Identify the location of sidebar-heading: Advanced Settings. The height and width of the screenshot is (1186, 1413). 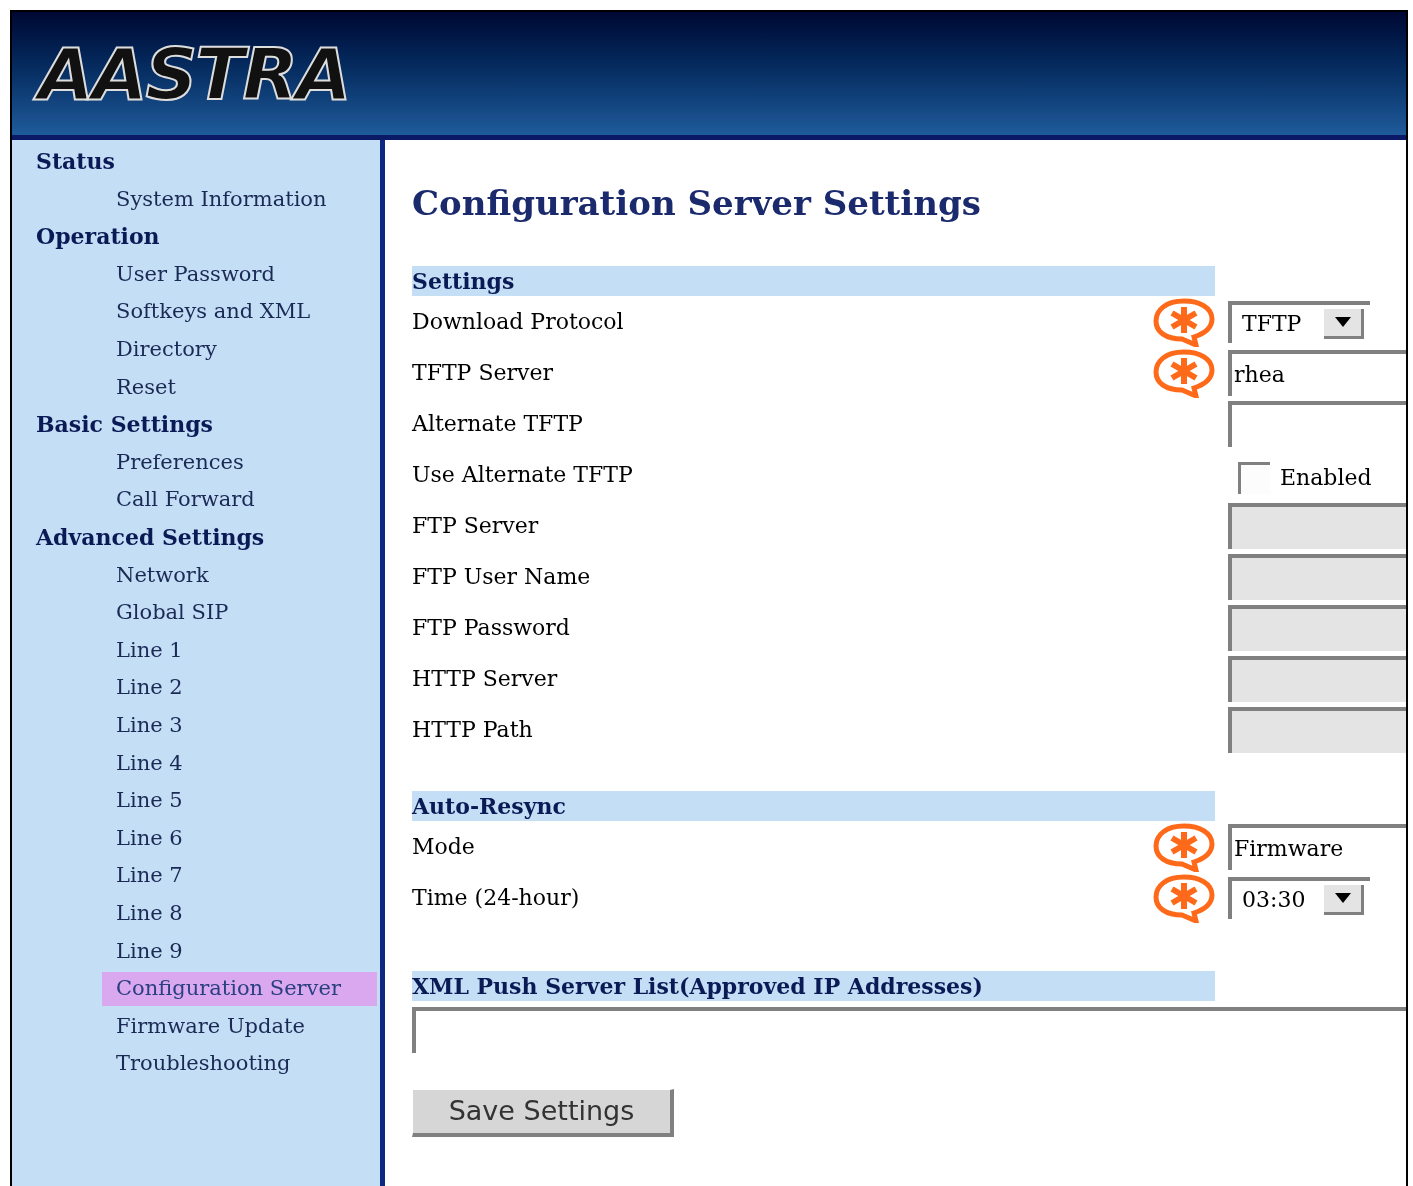
(150, 538).